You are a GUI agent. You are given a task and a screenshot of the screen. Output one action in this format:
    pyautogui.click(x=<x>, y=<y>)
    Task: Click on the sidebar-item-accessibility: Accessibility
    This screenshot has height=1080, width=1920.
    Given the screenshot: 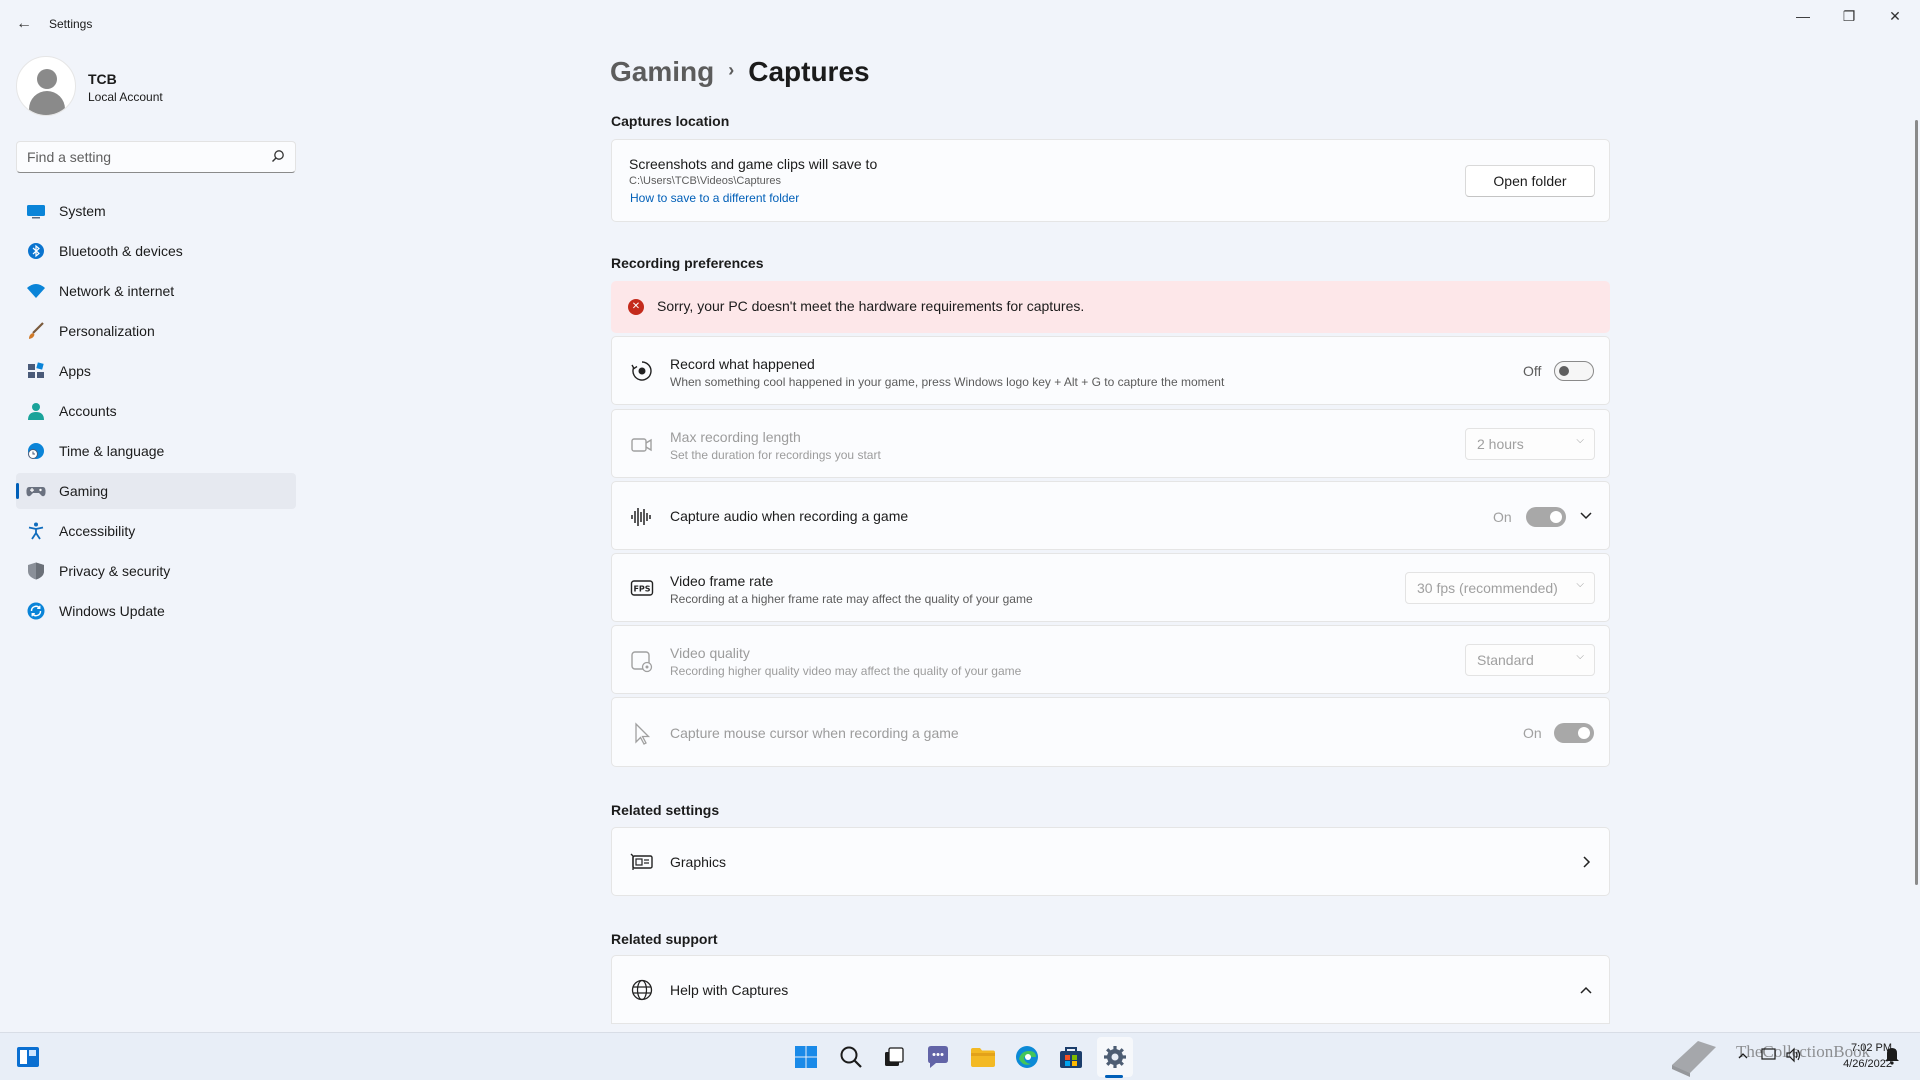 What is the action you would take?
    pyautogui.click(x=156, y=531)
    